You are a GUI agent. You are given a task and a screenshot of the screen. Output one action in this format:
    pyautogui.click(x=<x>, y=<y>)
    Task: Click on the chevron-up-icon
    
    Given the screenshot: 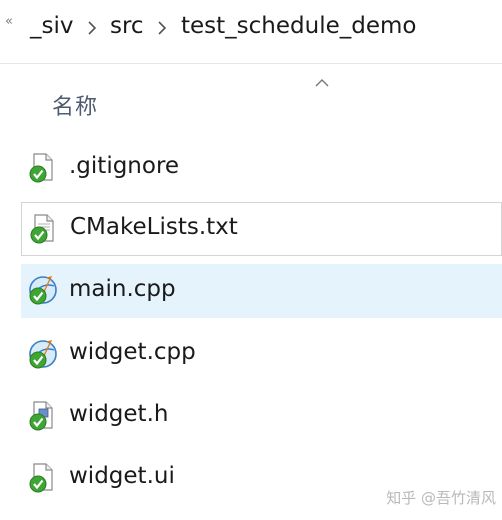 What is the action you would take?
    pyautogui.click(x=322, y=80)
    